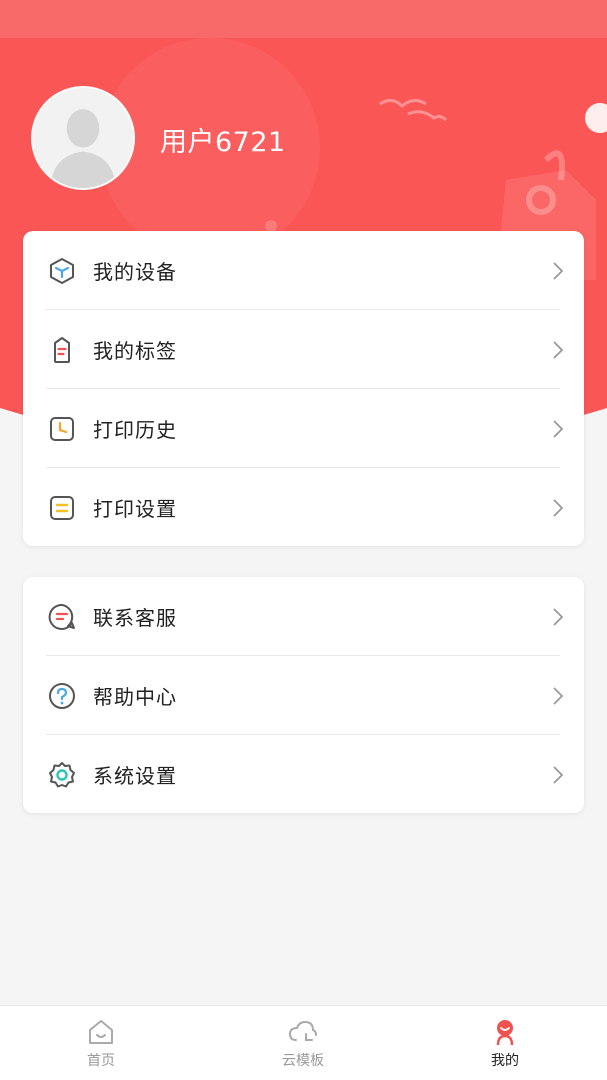 This screenshot has height=1080, width=607. I want to click on menu-item-my-devices: 我的设备, so click(303, 270).